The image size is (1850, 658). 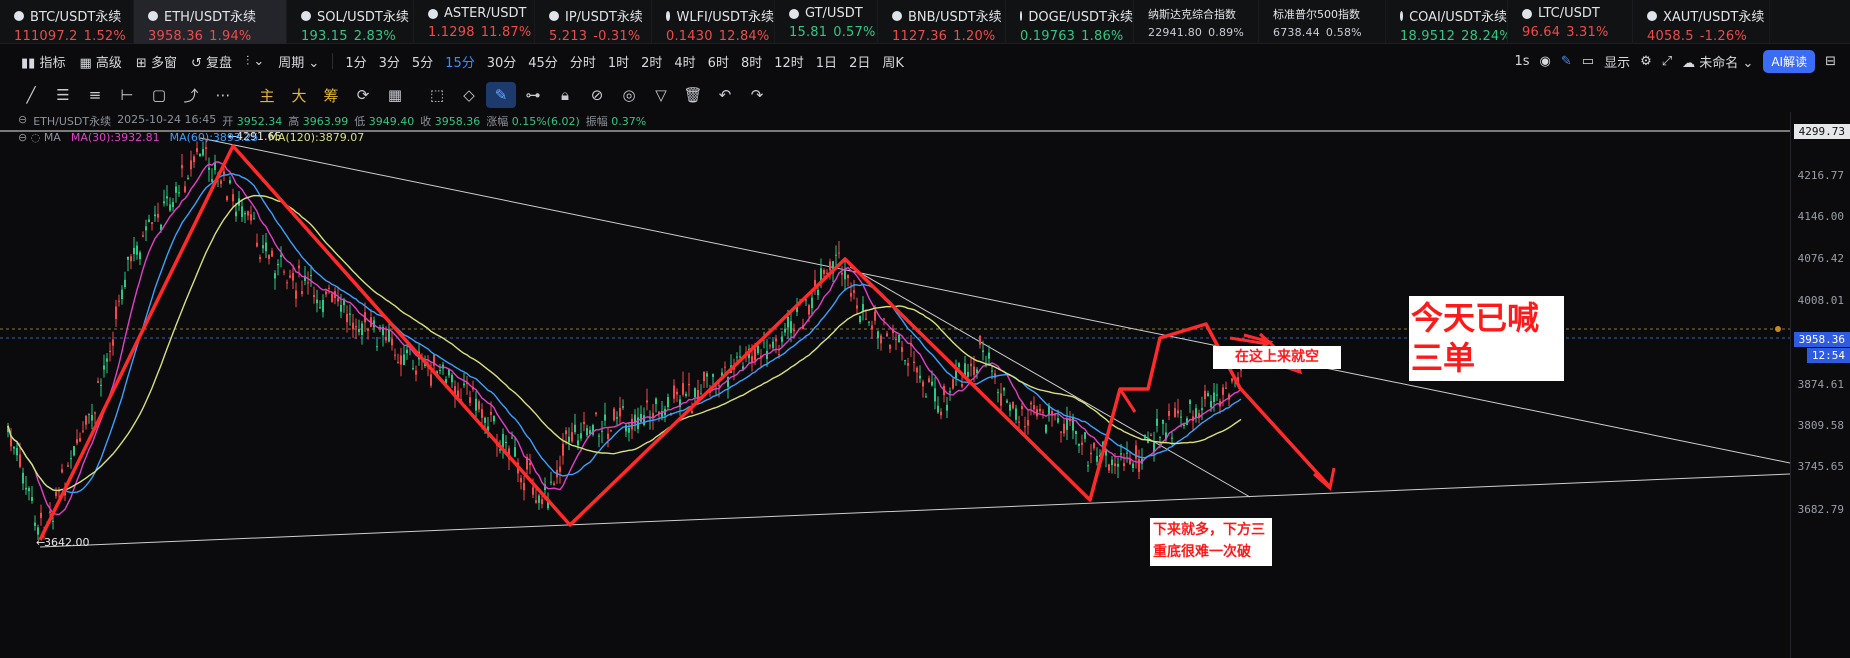 I want to click on replay-button: ↺ 复盘, so click(x=211, y=61).